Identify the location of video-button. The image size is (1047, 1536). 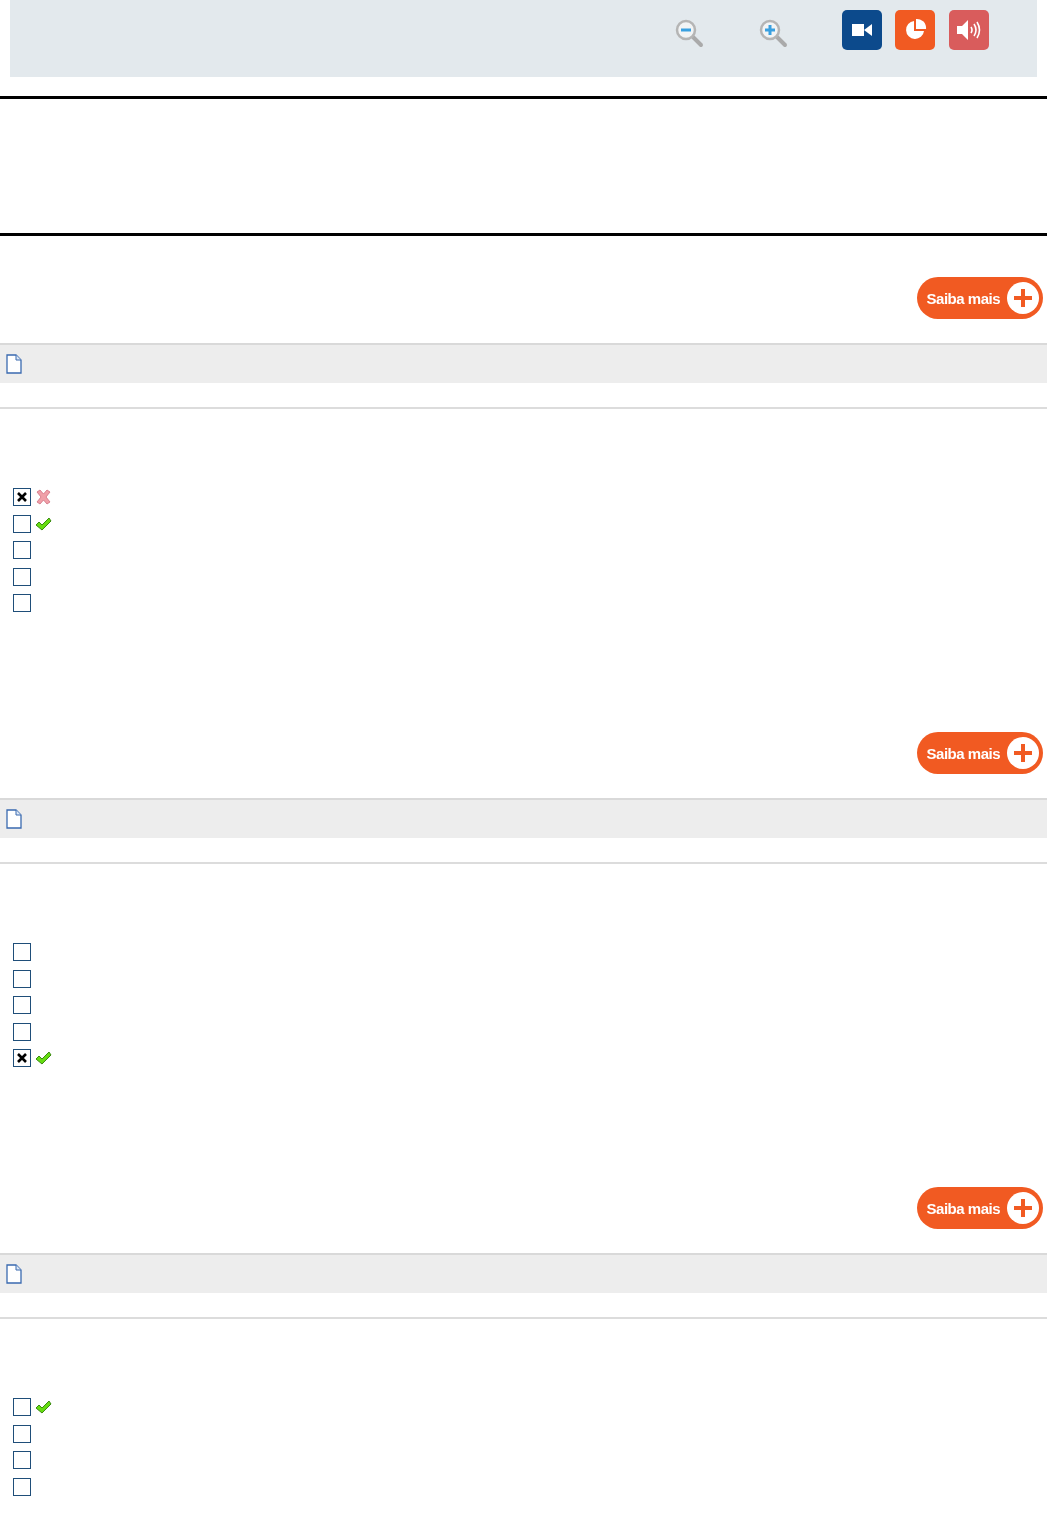
(862, 30).